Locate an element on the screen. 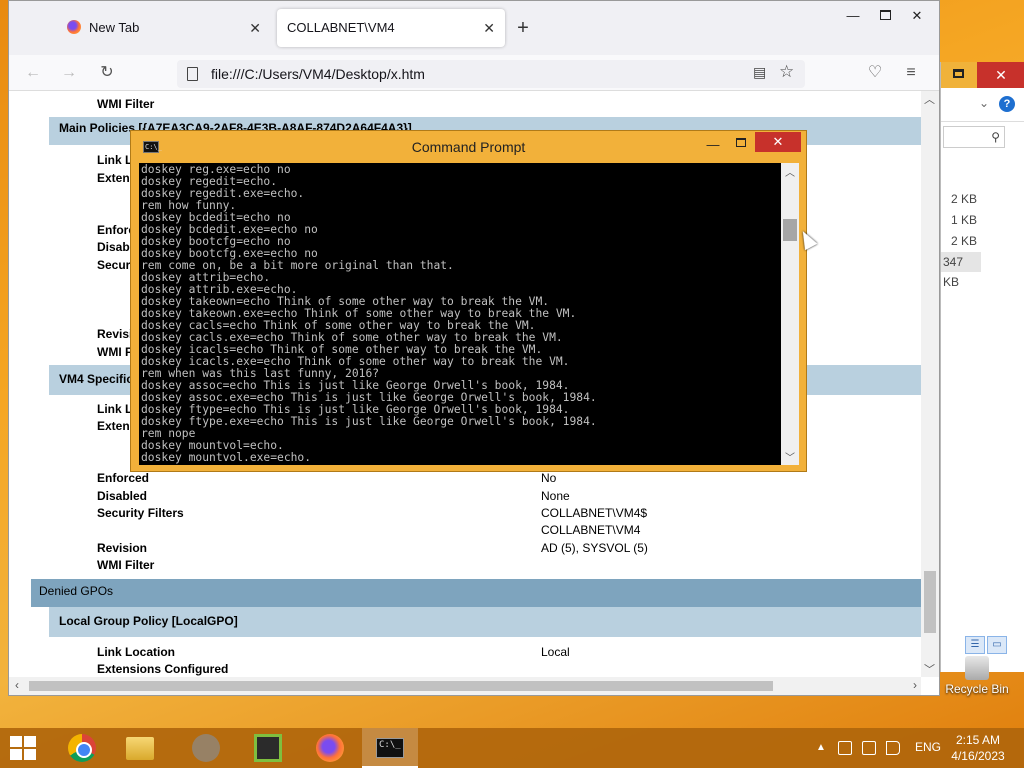  details-view-icon: ☰ is located at coordinates (975, 645).